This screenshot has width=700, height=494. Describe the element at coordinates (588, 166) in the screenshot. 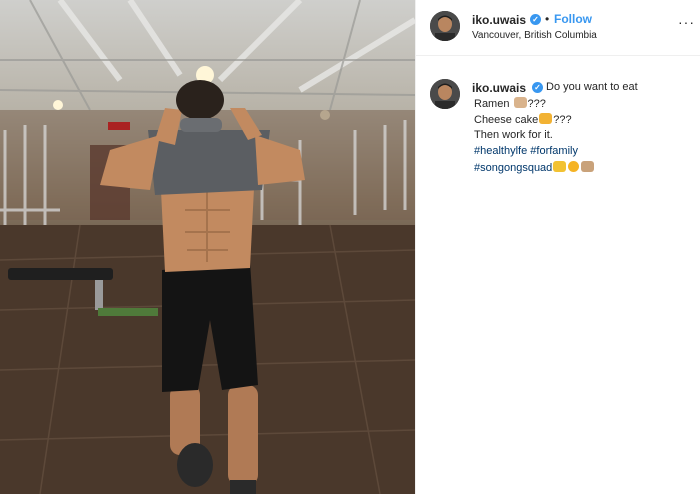

I see `fist-emoji-icon` at that location.